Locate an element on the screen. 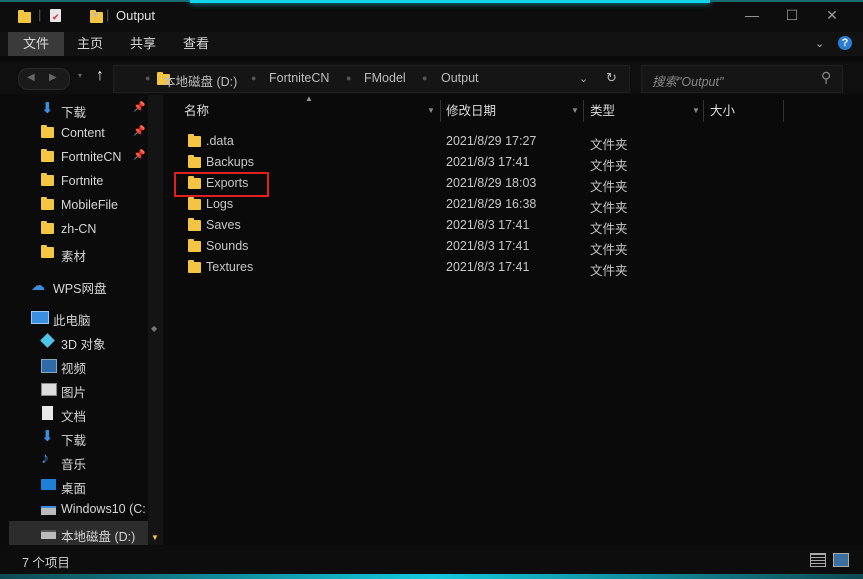 This screenshot has height=579, width=863. ribbon-collapse-icon: ⌄ is located at coordinates (819, 43).